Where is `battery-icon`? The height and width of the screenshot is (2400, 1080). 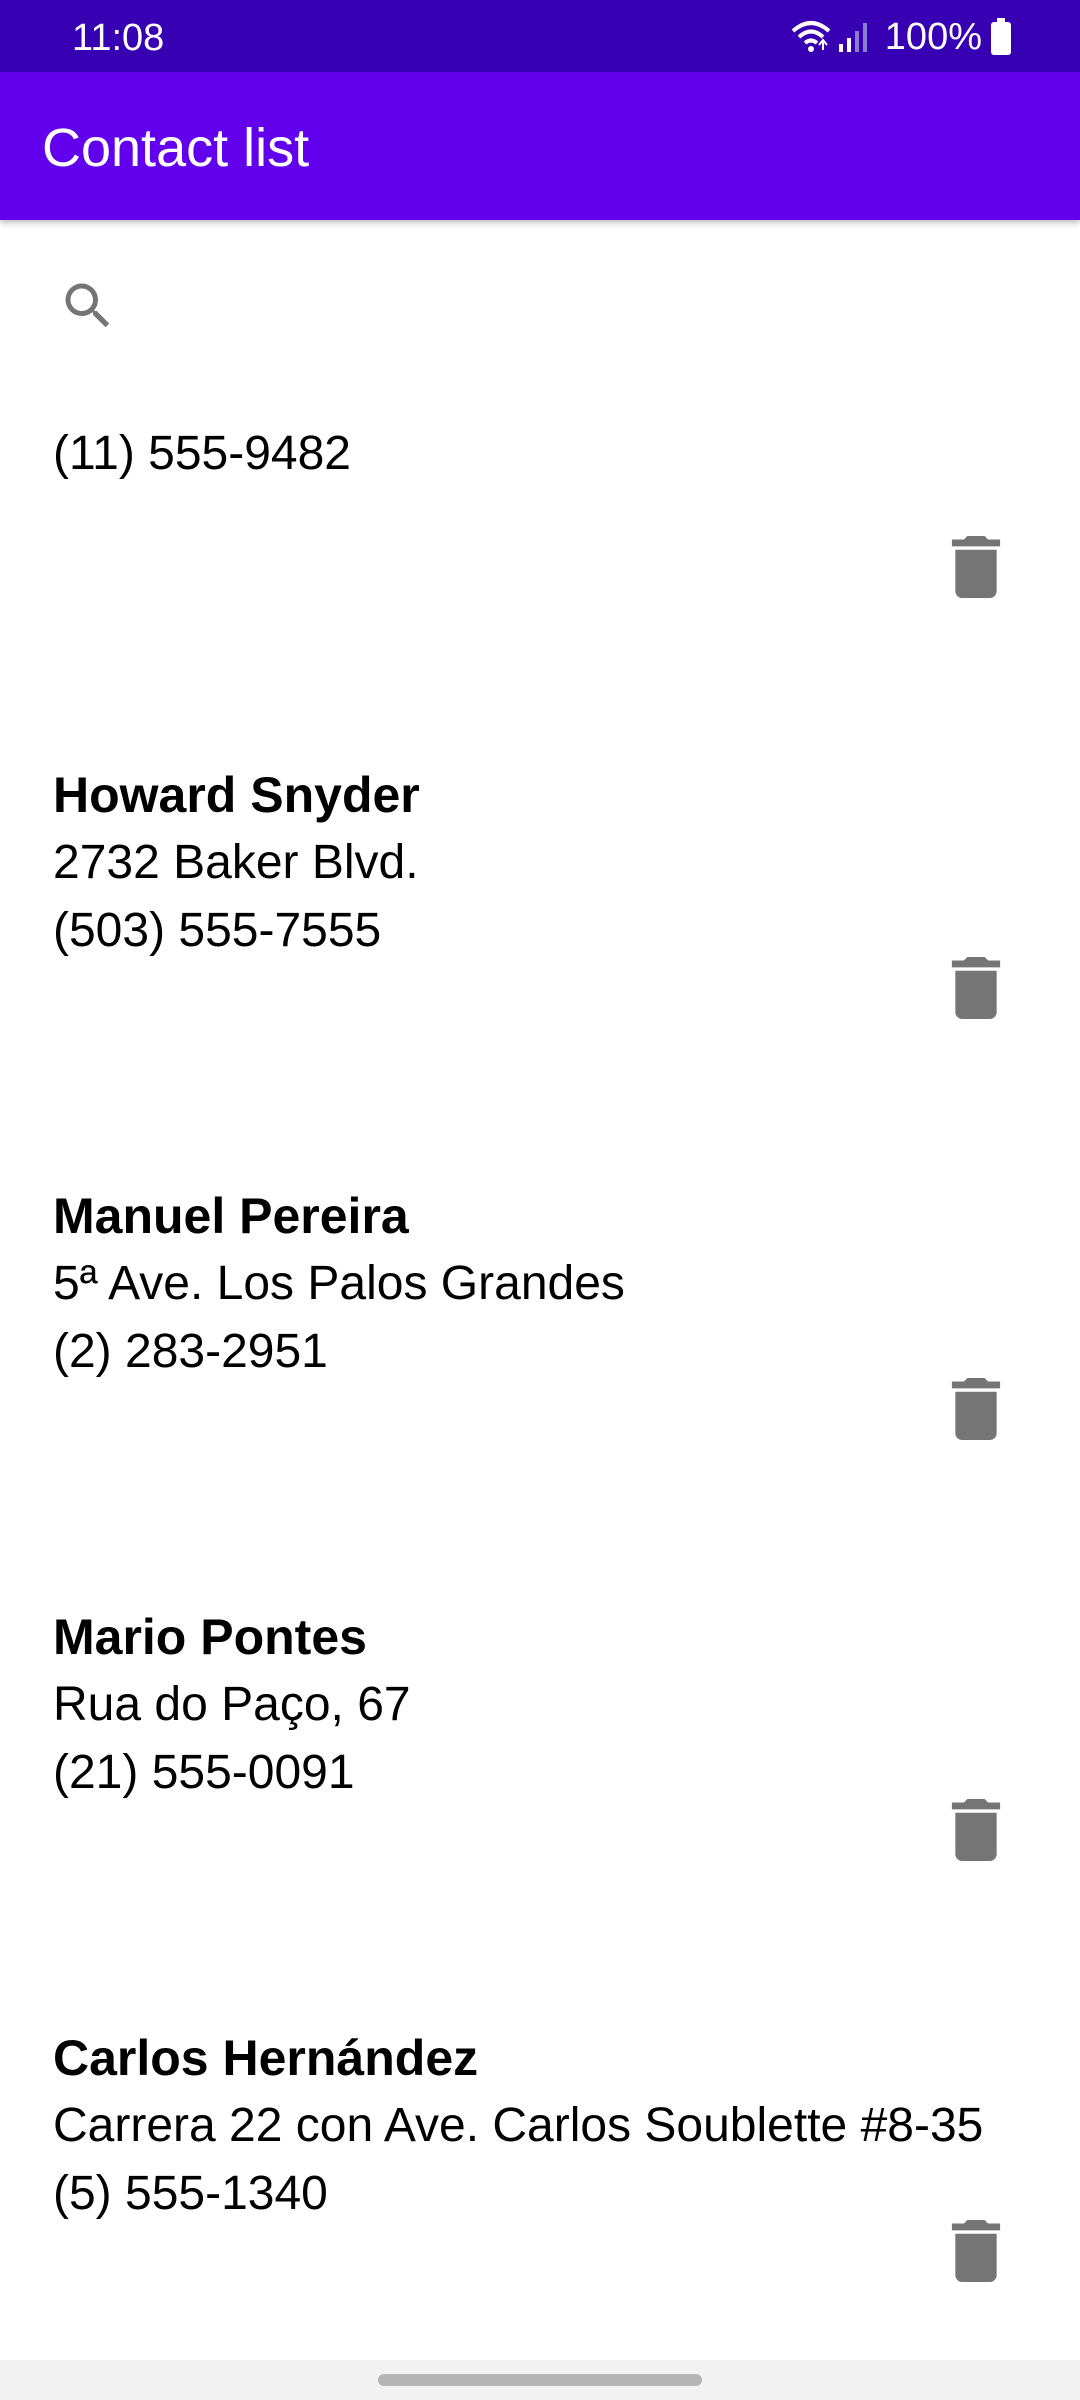 battery-icon is located at coordinates (1001, 37).